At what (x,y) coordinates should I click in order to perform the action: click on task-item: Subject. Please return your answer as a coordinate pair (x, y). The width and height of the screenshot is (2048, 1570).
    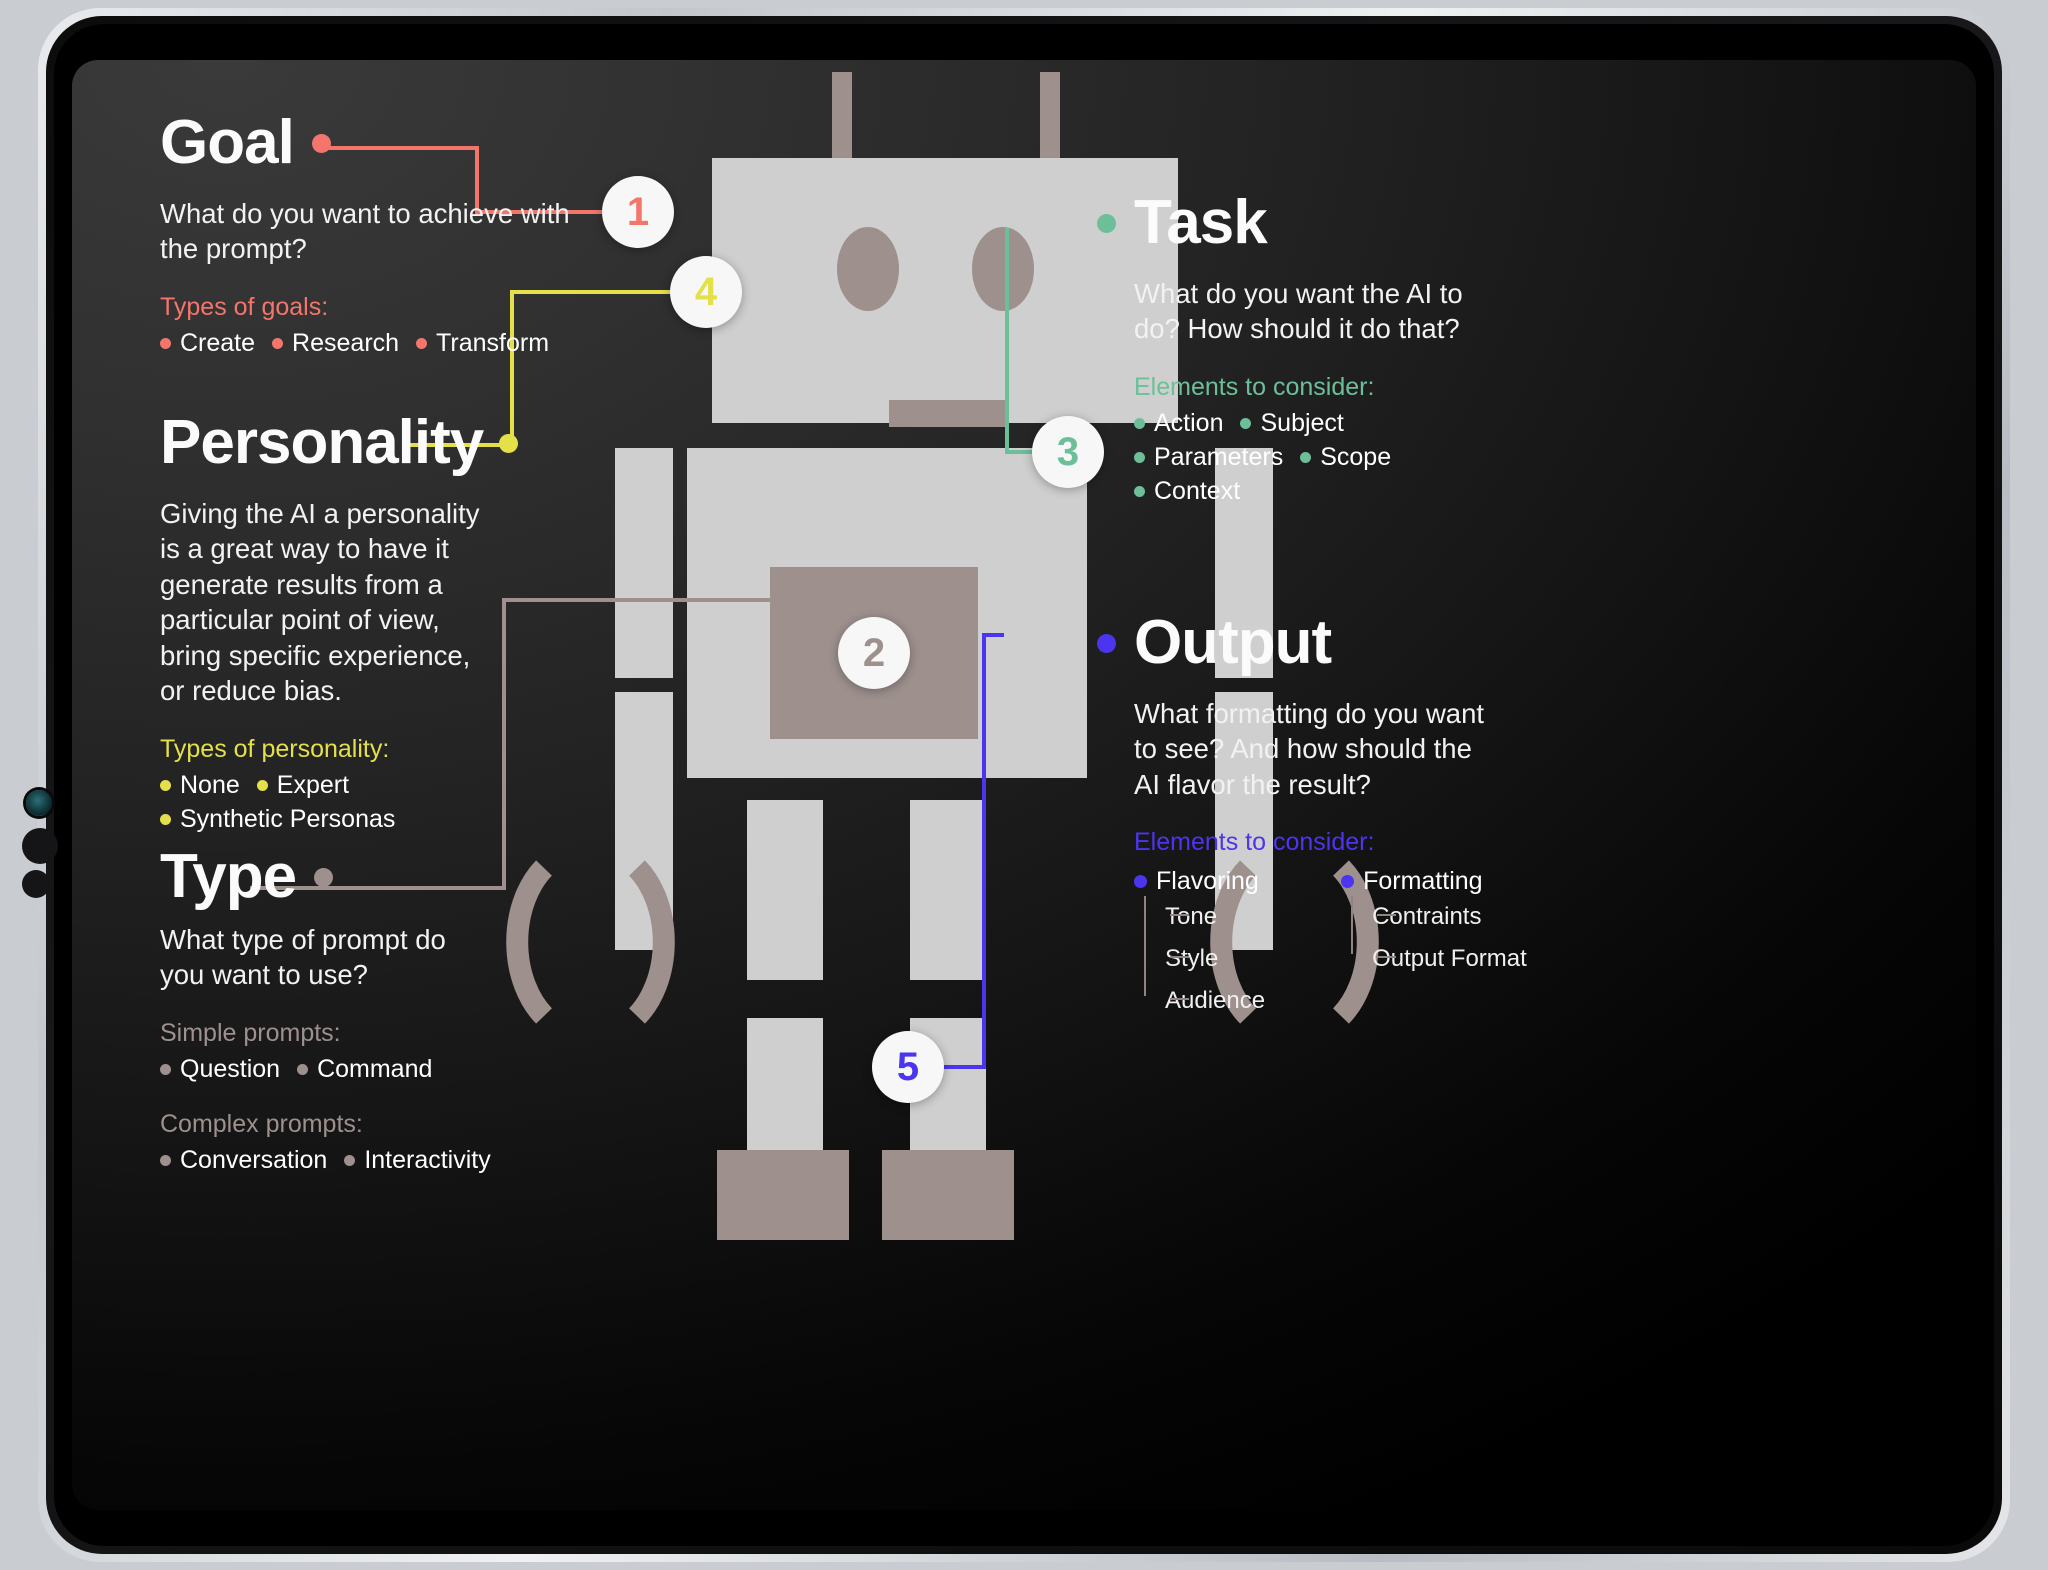
    Looking at the image, I should click on (1292, 423).